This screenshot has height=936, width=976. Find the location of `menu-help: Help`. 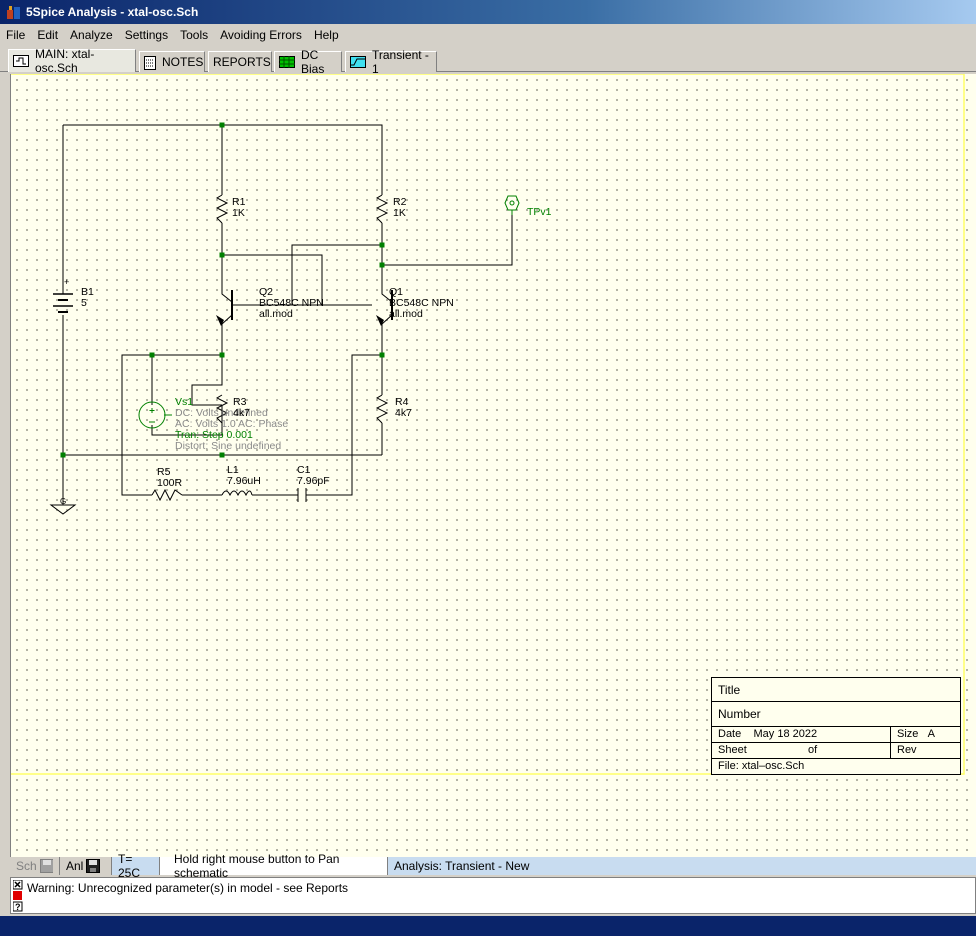

menu-help: Help is located at coordinates (326, 35).